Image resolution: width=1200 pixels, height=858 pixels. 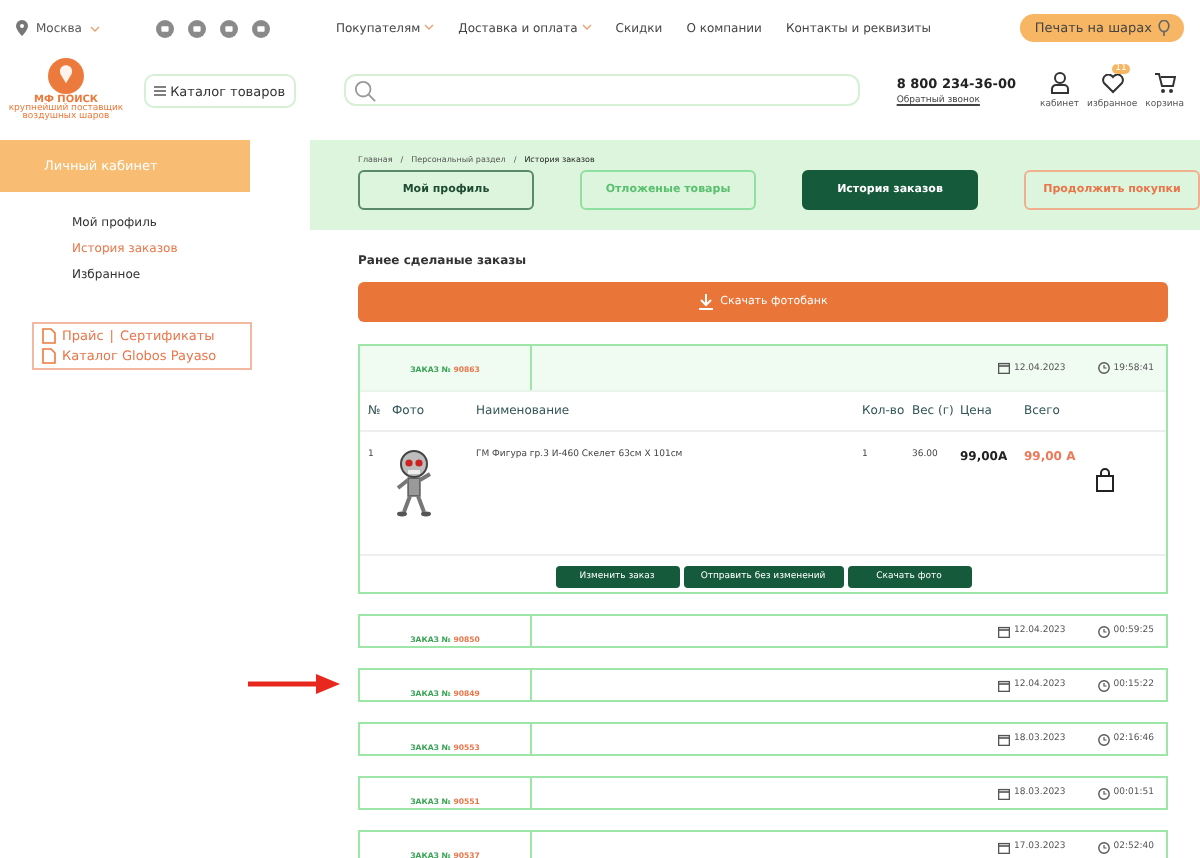 I want to click on cart-icon, so click(x=1164, y=83).